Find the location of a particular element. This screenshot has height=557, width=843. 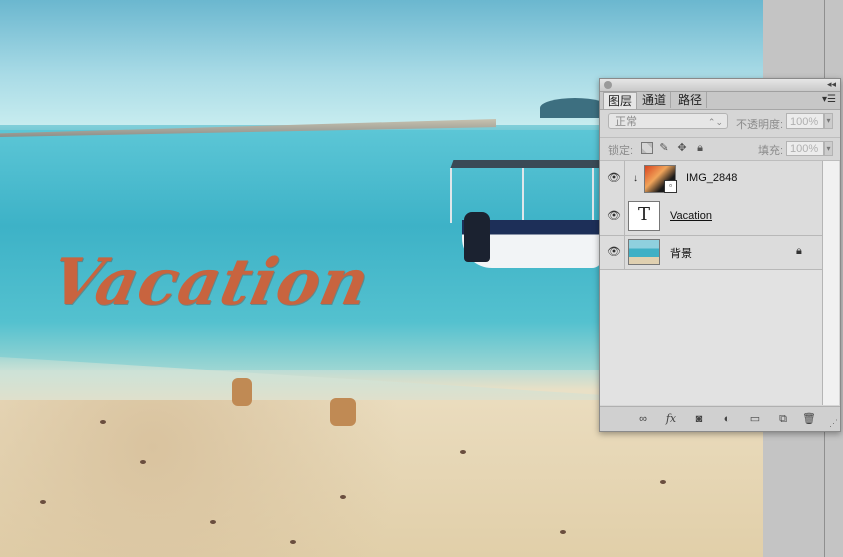

lock-row: 锁定: ✎ ✥ 🔒︎ 填充: 100% ▾ is located at coordinates (720, 149).